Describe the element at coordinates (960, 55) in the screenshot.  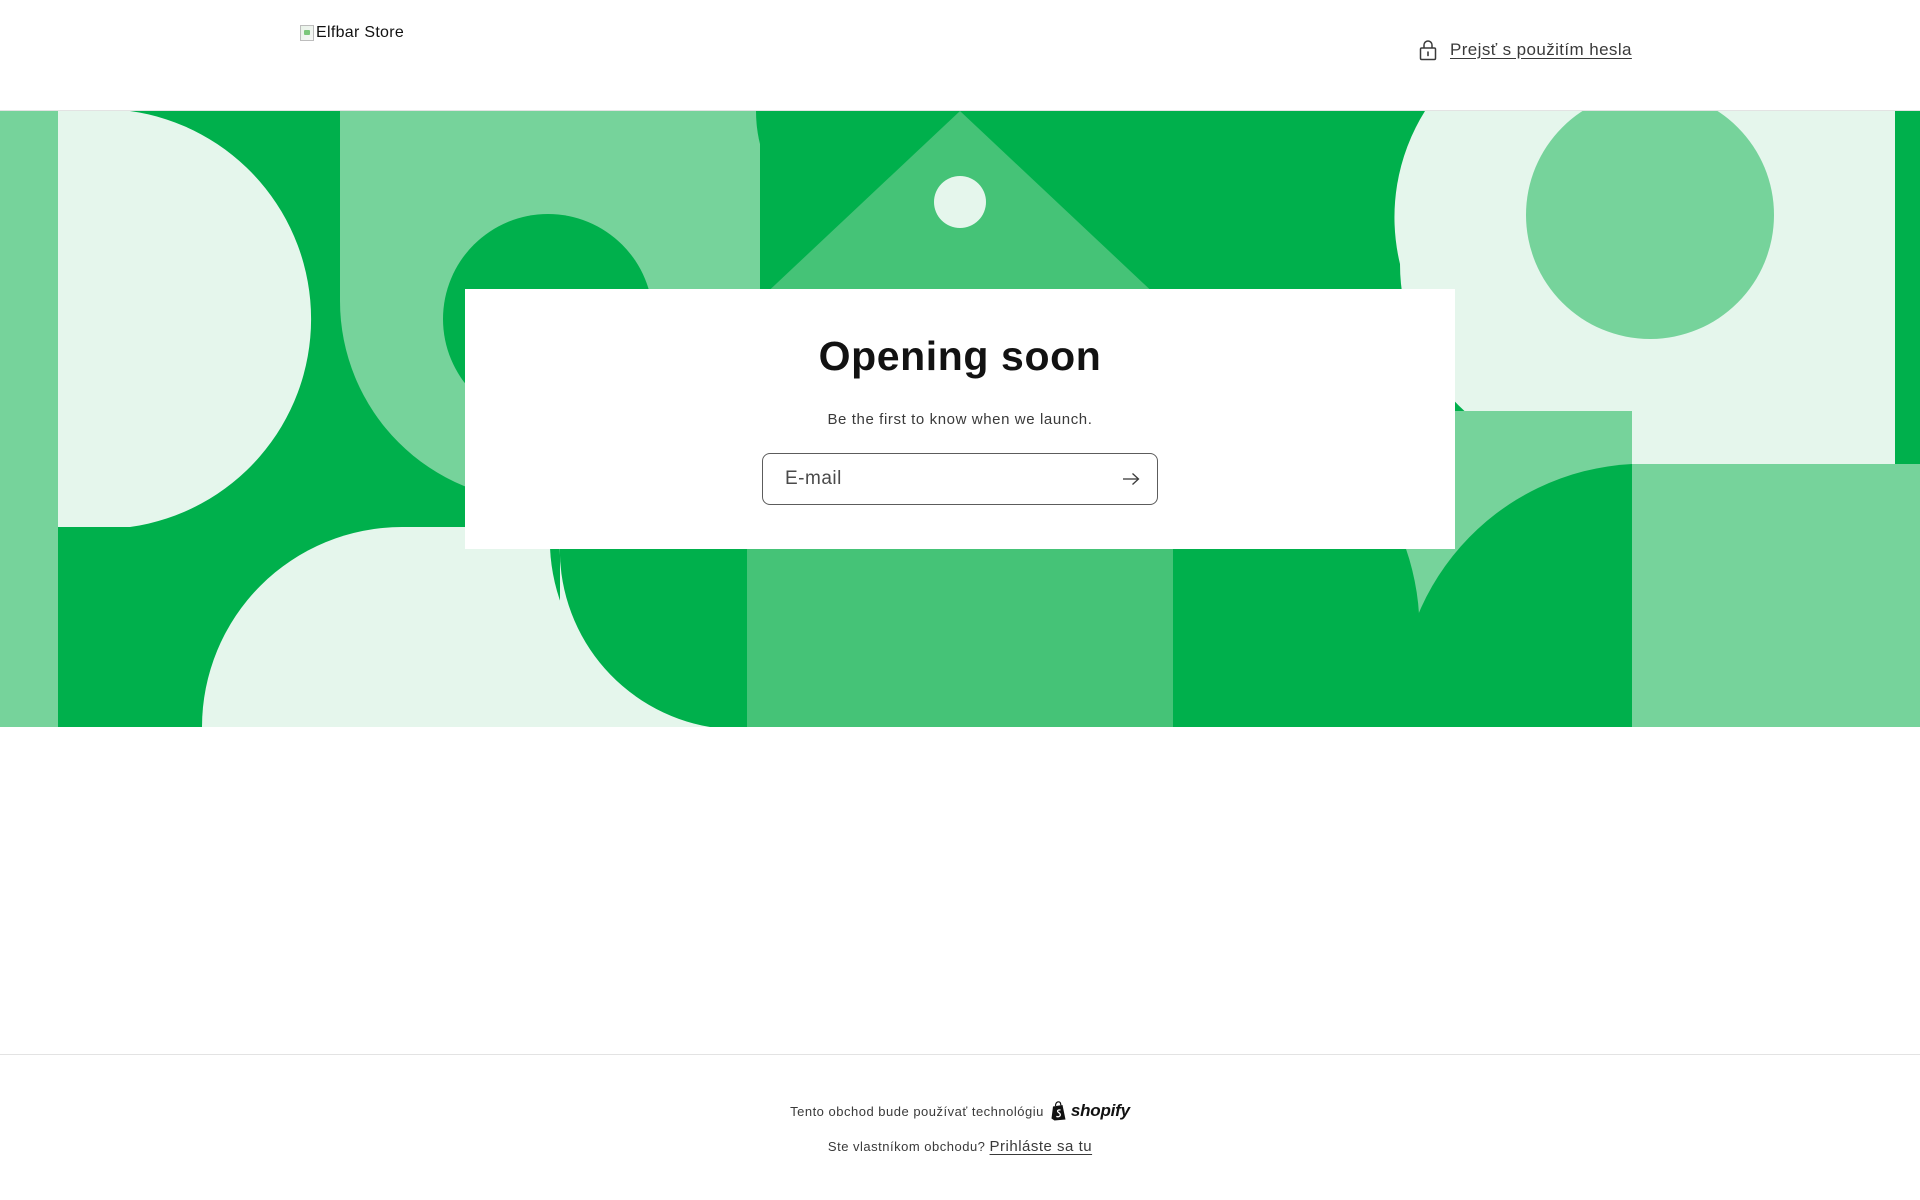
I see `site-header: Elfbar Store Prejsť s použitím hesla` at that location.